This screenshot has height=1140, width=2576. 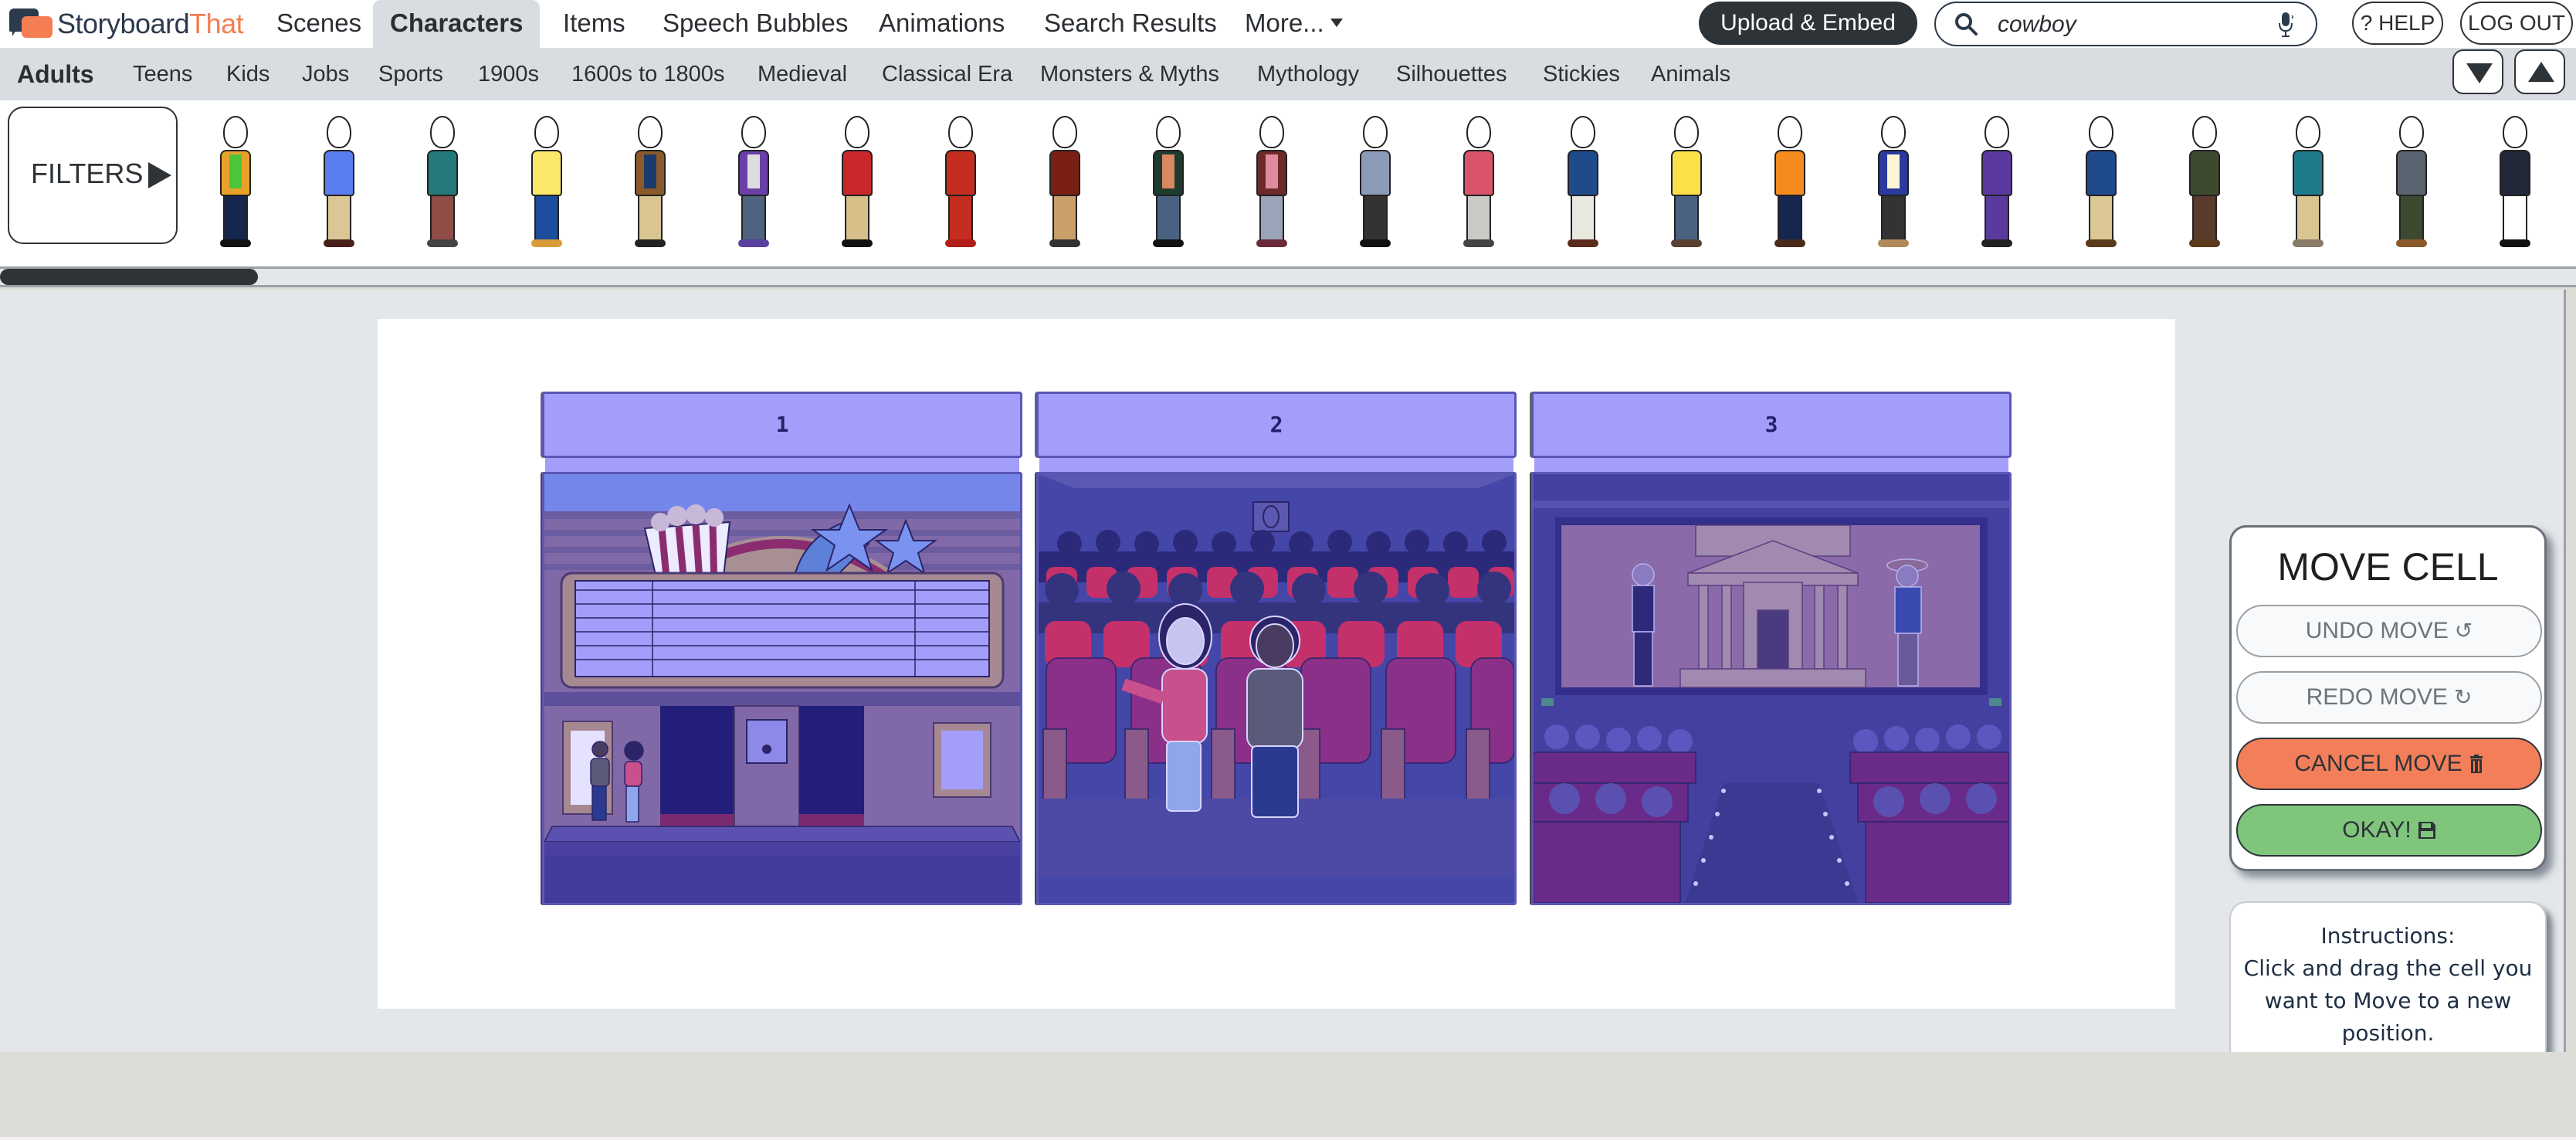 I want to click on category-adults: Adults, so click(x=55, y=74).